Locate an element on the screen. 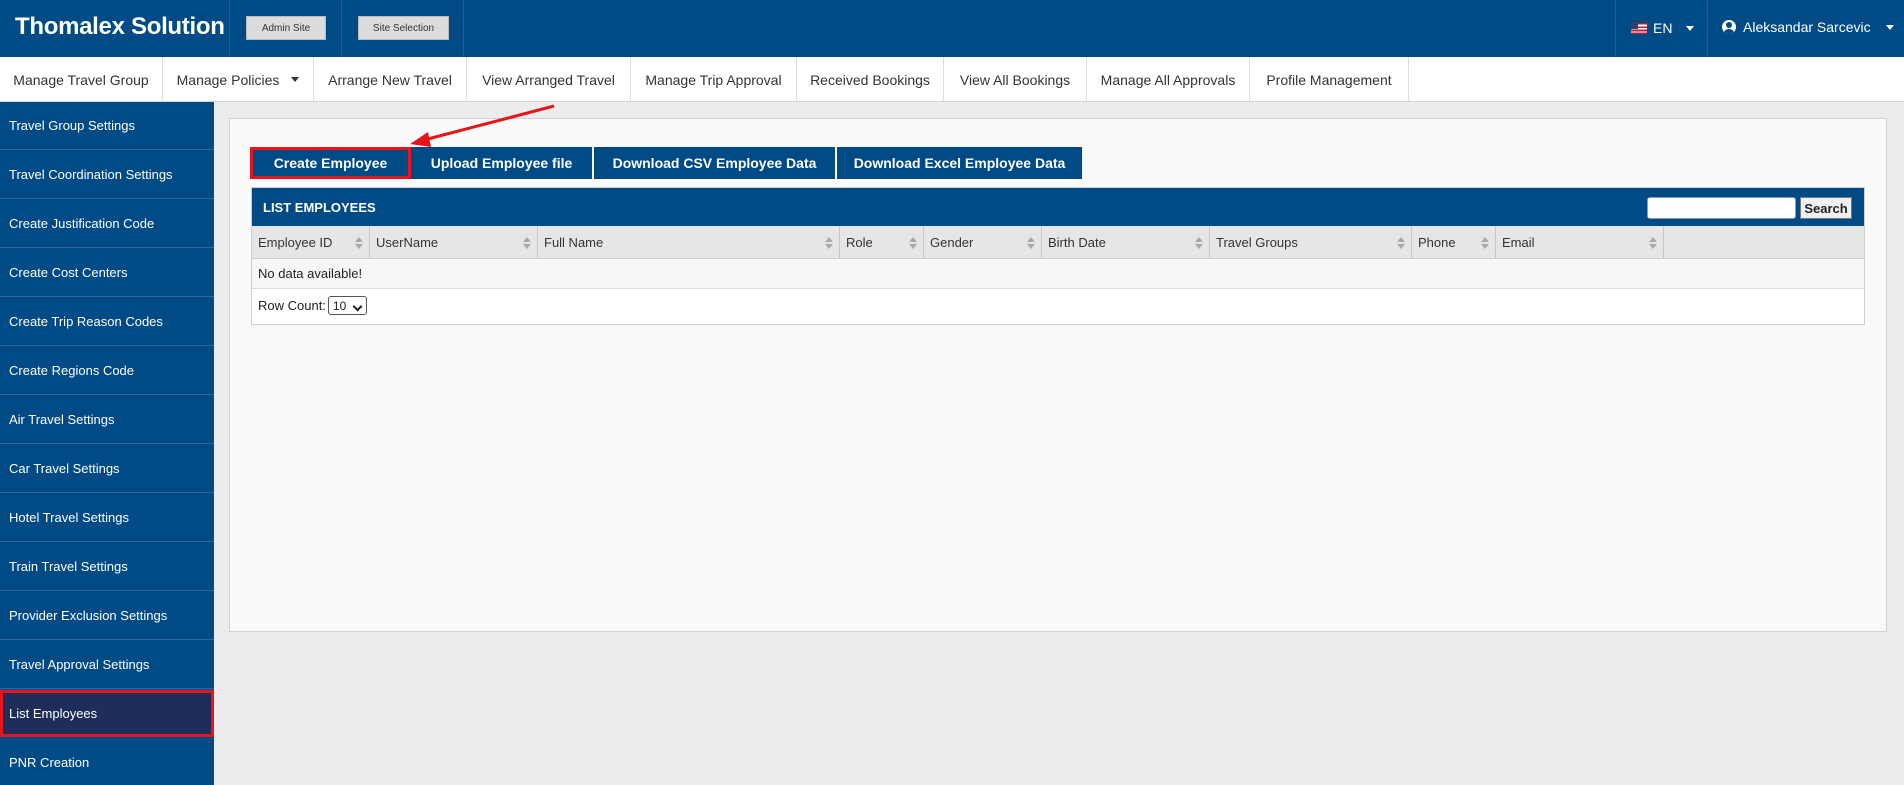  menu-manage-trip-approval: Manage Trip Approval is located at coordinates (714, 79).